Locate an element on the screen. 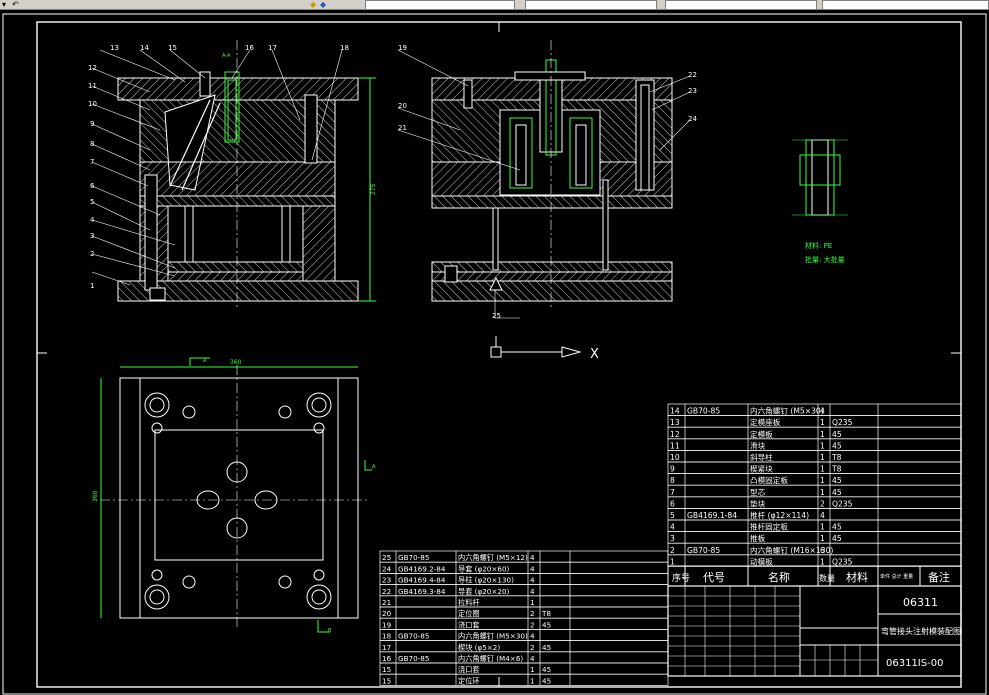 This screenshot has width=989, height=695. balloon-16: 16 is located at coordinates (249, 48).